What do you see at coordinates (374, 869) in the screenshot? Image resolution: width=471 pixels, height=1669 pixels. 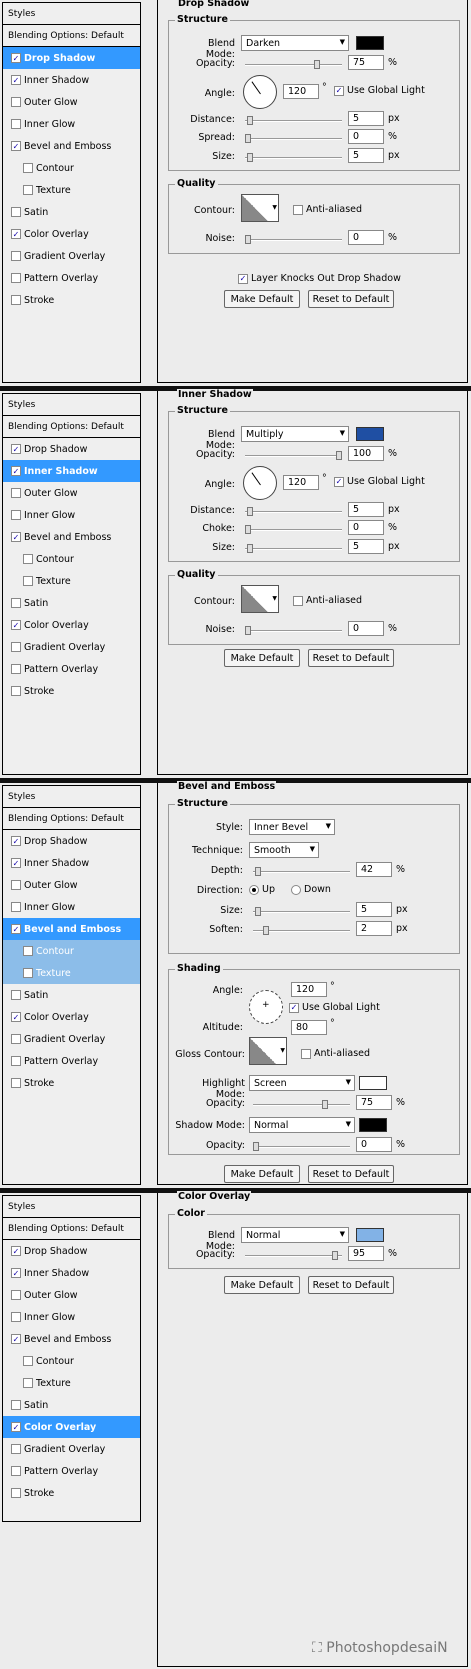 I see `depth-input: 42` at bounding box center [374, 869].